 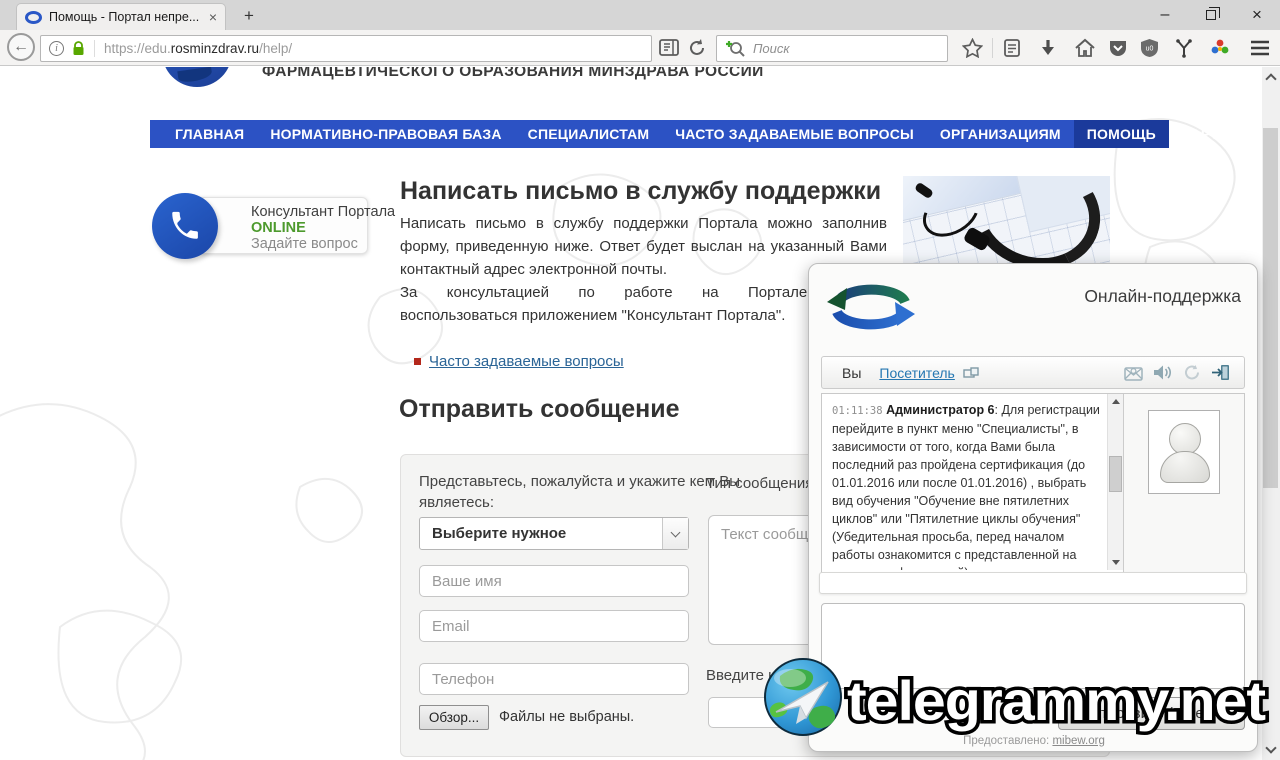 I want to click on watermark-text: telegrammy.net, so click(x=1056, y=700).